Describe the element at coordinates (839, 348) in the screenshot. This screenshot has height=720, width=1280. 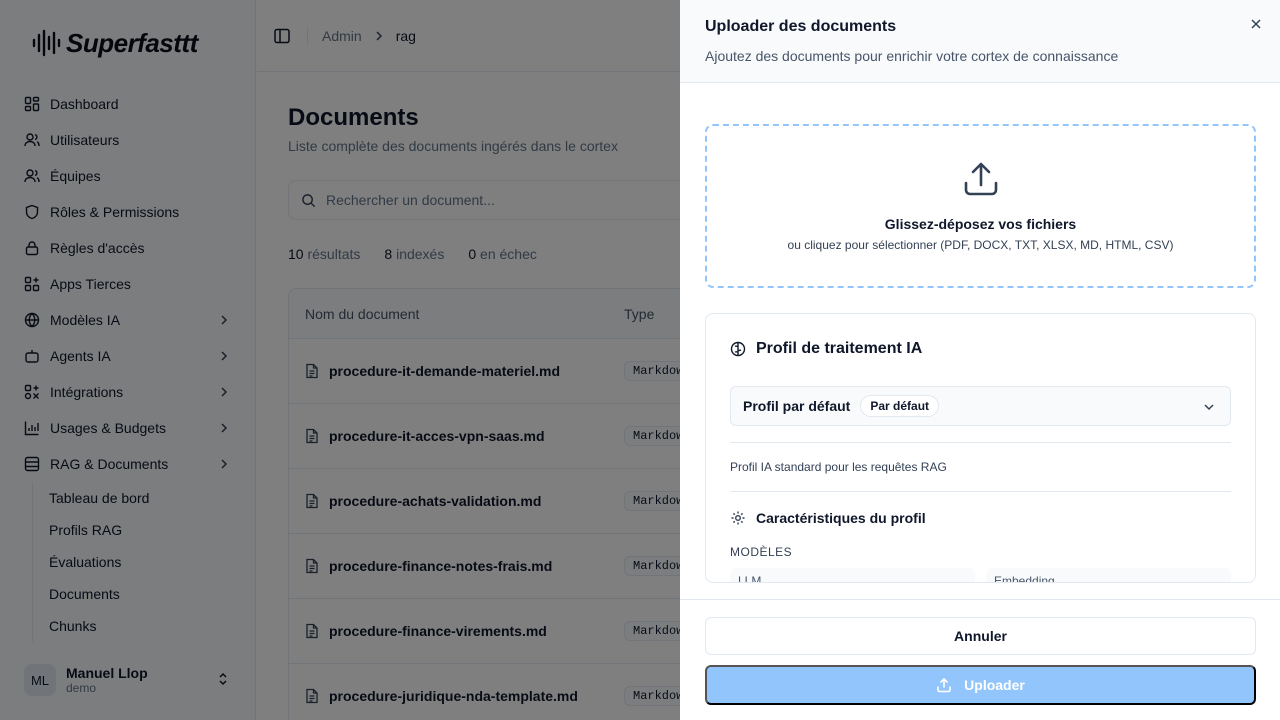
I see `profile-card-title: Profil de traitement IA` at that location.